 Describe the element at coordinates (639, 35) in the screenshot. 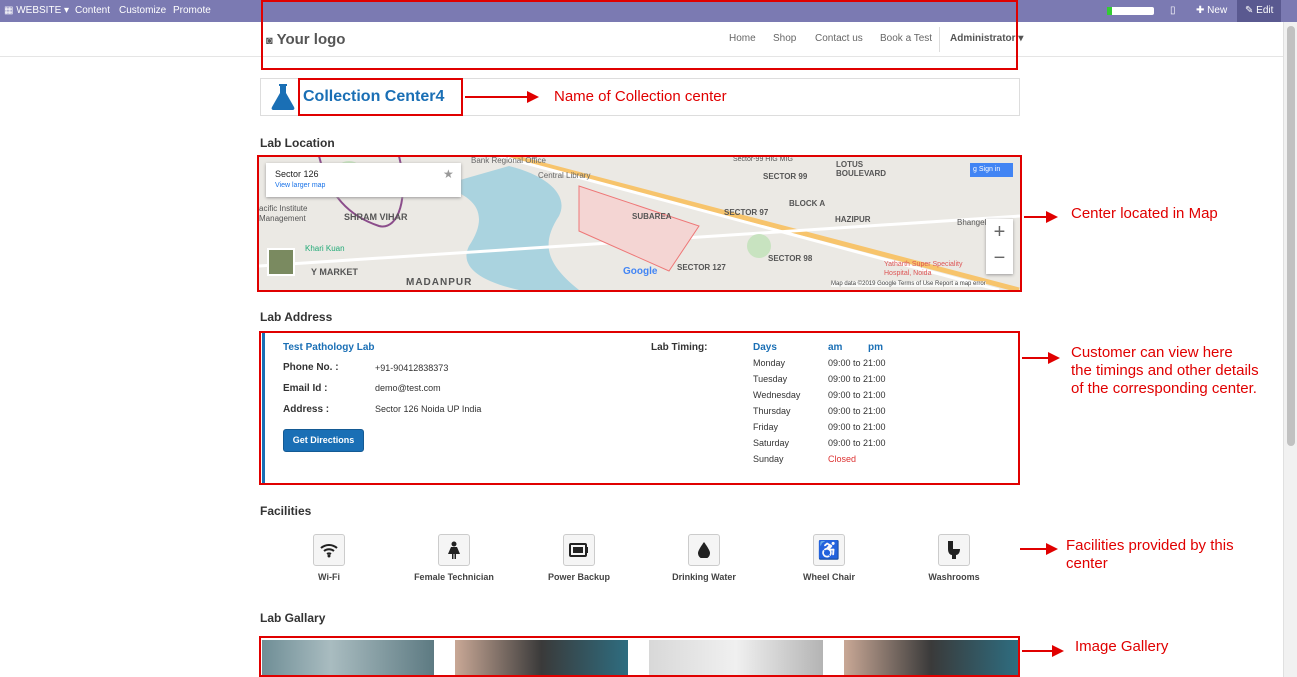

I see `annotation-box-facilities` at that location.